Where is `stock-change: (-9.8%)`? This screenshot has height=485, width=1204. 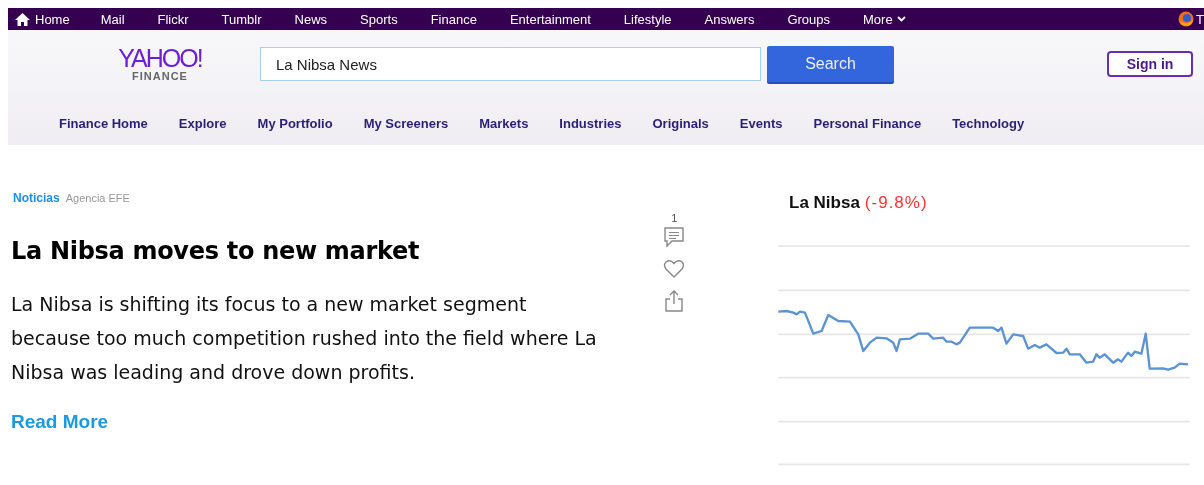 stock-change: (-9.8%) is located at coordinates (896, 202).